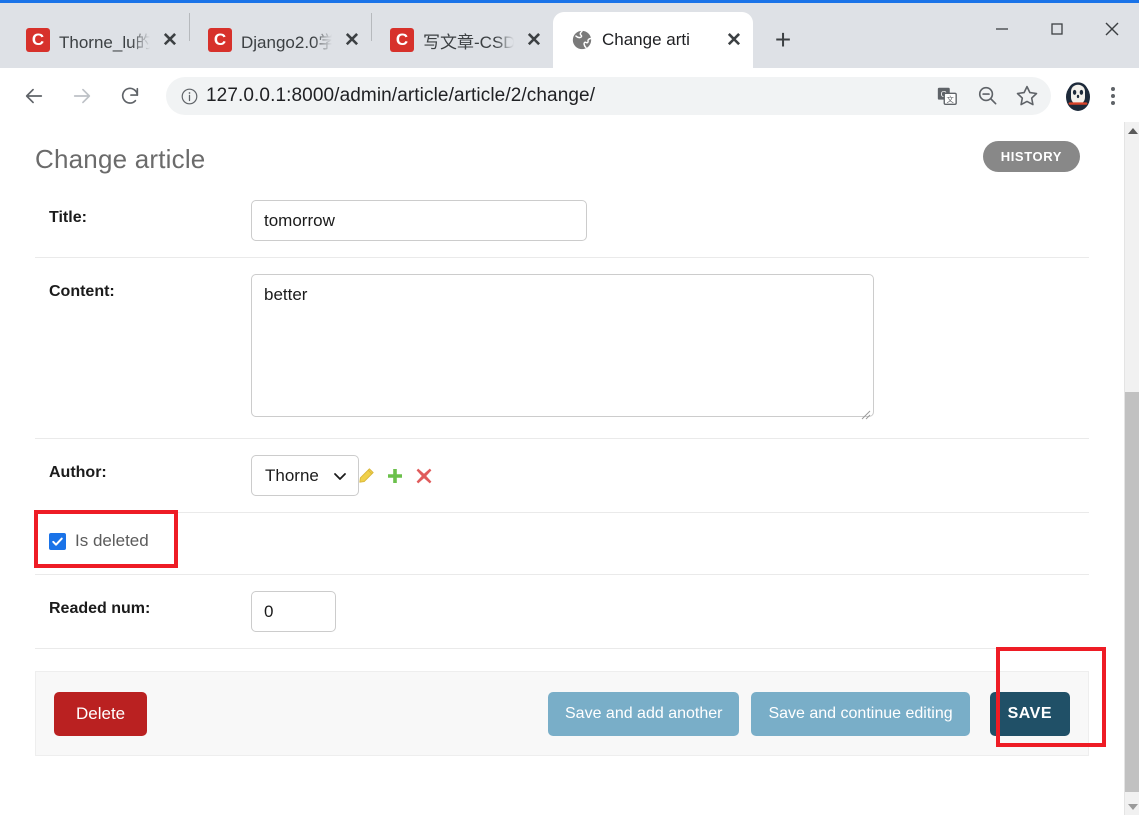 Image resolution: width=1139 pixels, height=815 pixels. I want to click on browser-tab-2: C Django2.0学 ✕, so click(280, 40).